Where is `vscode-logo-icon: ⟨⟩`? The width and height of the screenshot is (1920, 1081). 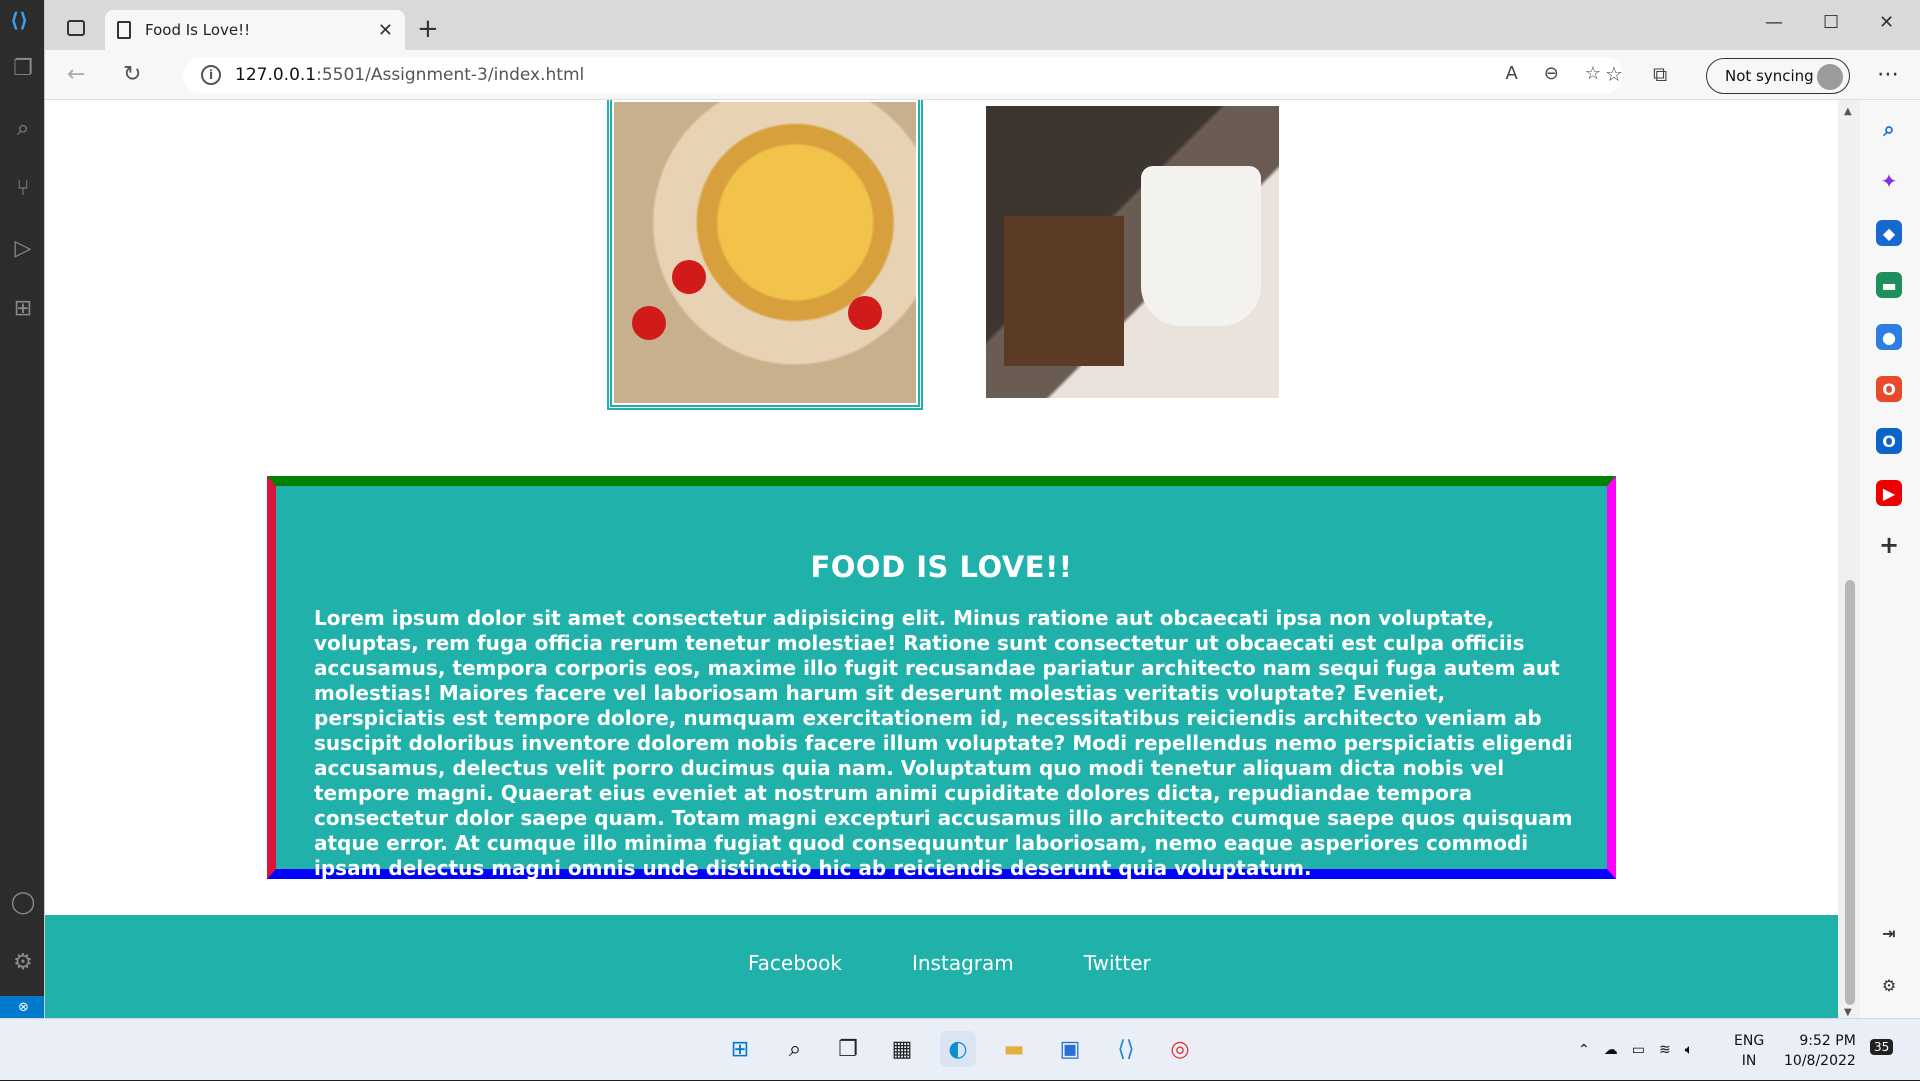 vscode-logo-icon: ⟨⟩ is located at coordinates (19, 20).